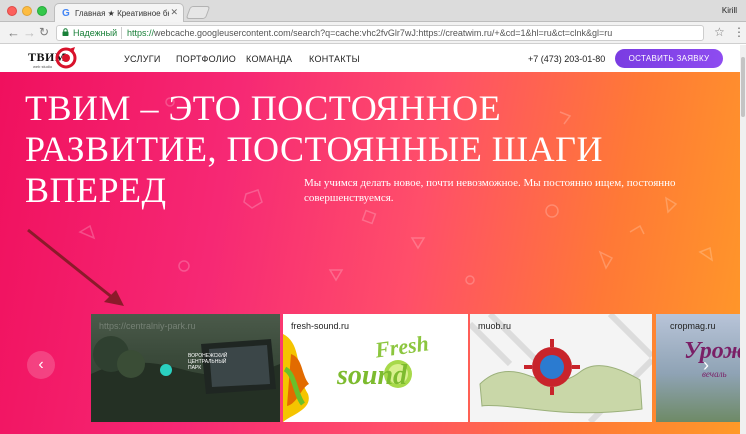 Image resolution: width=746 pixels, height=434 pixels. What do you see at coordinates (373, 11) in the screenshot?
I see `browser-tab-bar: G Главная ★ Креативное бюро ✕ Kirill` at bounding box center [373, 11].